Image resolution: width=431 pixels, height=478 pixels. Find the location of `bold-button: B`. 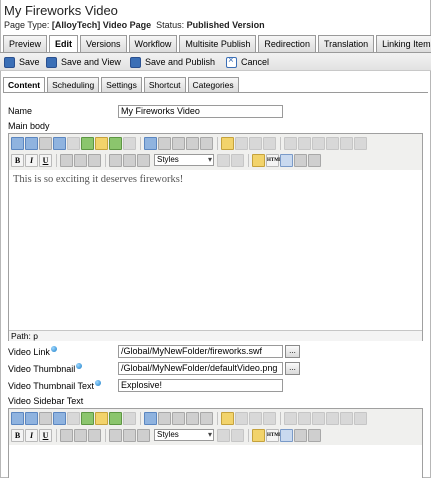

bold-button: B is located at coordinates (17, 435).